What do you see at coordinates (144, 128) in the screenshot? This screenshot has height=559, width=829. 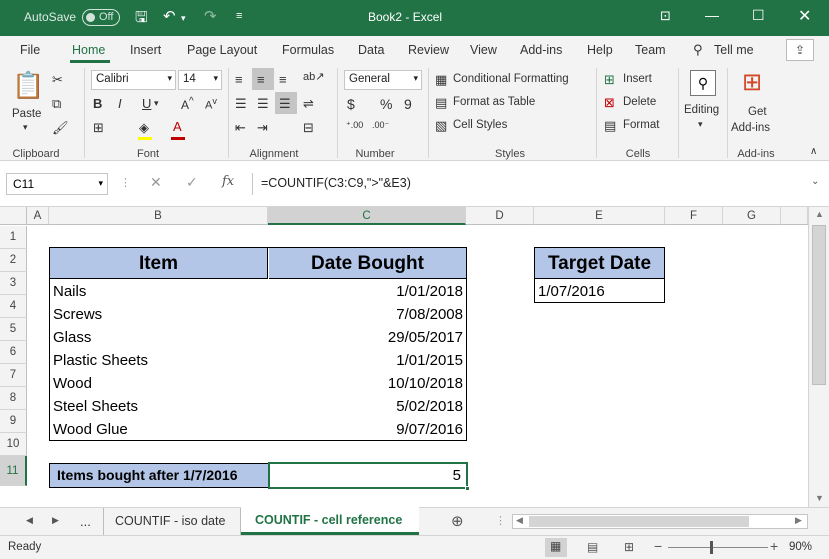 I see `fill-color-icon: ◈` at bounding box center [144, 128].